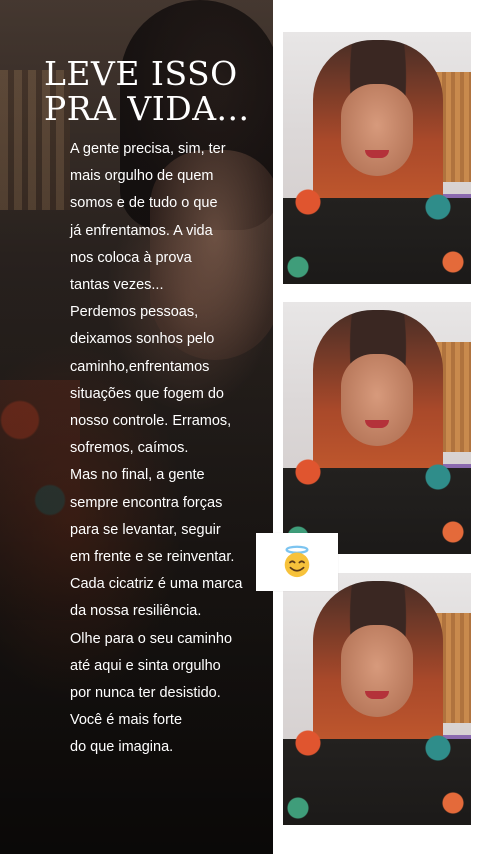 The image size is (480, 854). I want to click on body-line: sofremos, caímos., so click(129, 448).